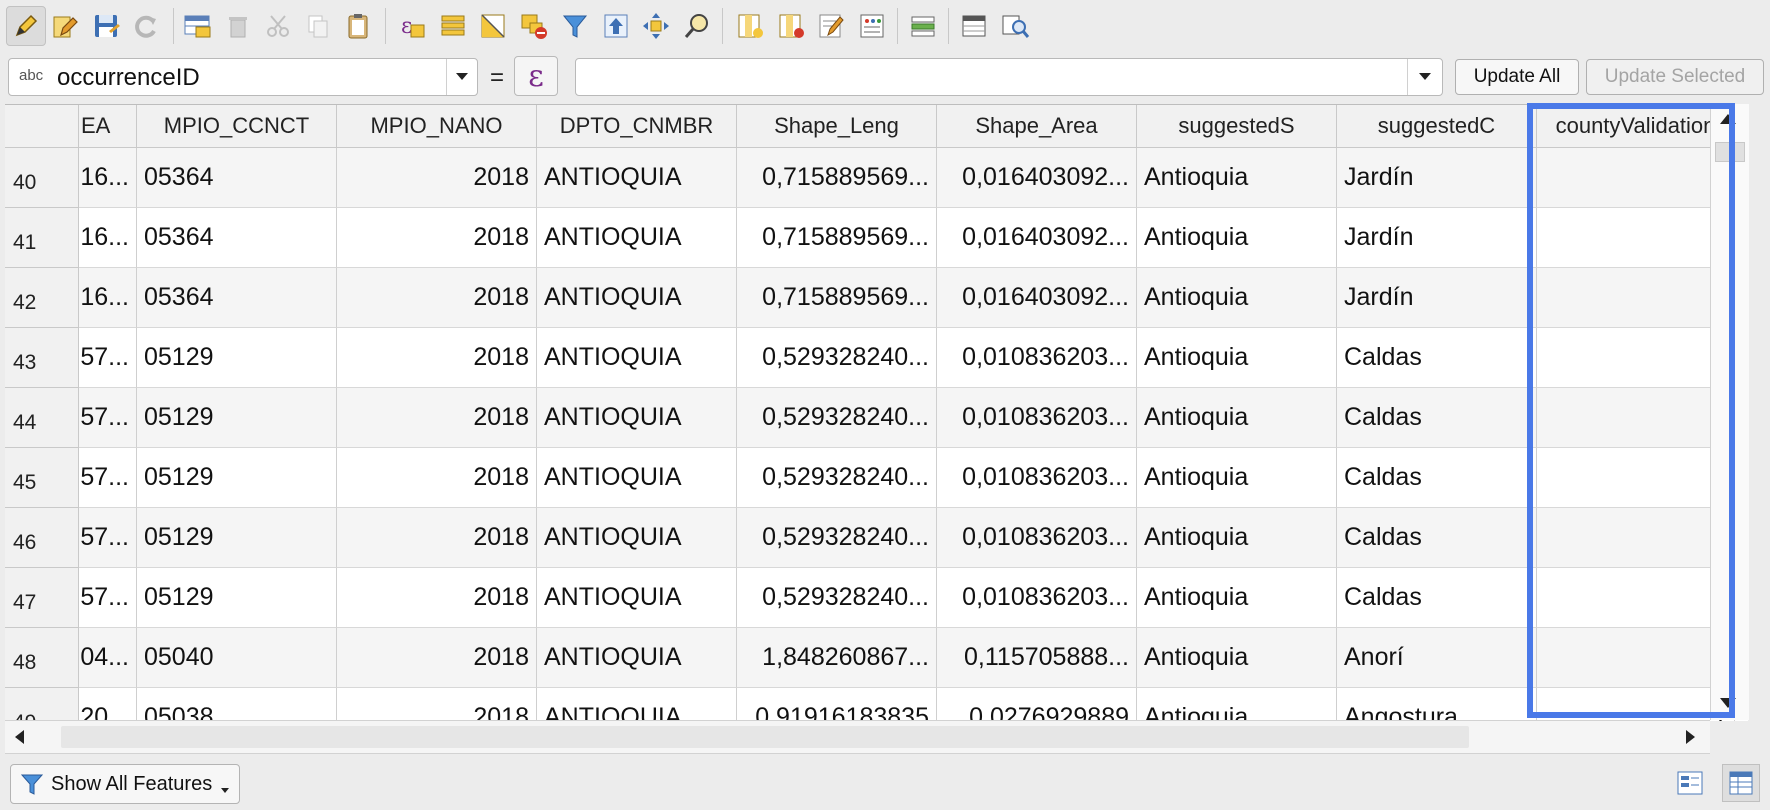 This screenshot has height=810, width=1770. What do you see at coordinates (656, 26) in the screenshot?
I see `pan-to-selection-icon` at bounding box center [656, 26].